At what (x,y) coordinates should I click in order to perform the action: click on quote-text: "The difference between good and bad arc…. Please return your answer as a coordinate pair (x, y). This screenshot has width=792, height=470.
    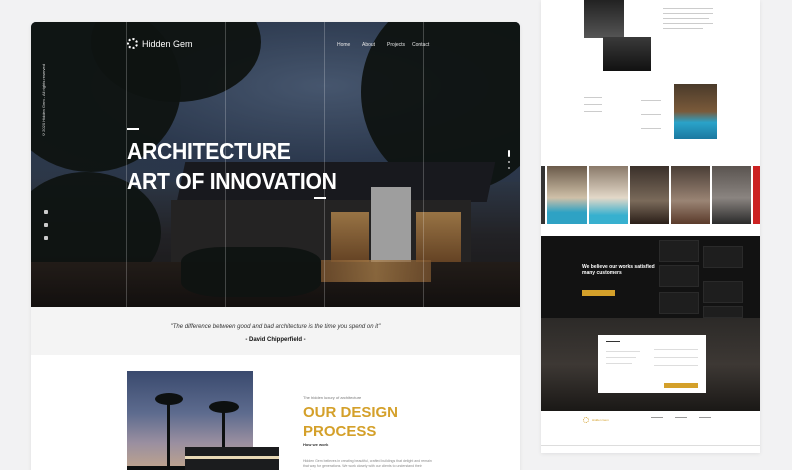
    Looking at the image, I should click on (275, 327).